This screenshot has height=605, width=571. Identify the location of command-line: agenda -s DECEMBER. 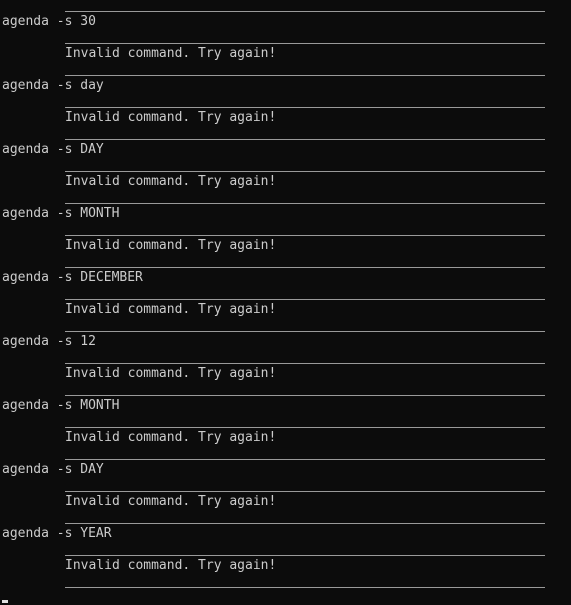
(72, 277).